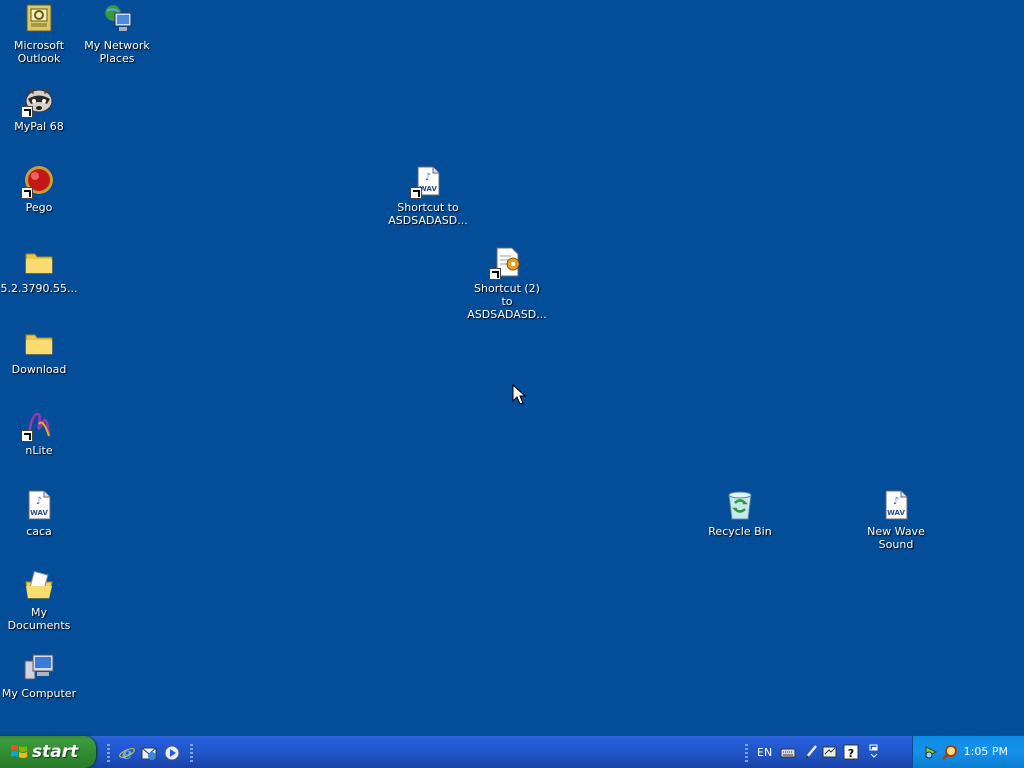 This screenshot has height=768, width=1024. What do you see at coordinates (512, 752) in the screenshot?
I see `taskbar: start e EN ? 1:05 PM` at bounding box center [512, 752].